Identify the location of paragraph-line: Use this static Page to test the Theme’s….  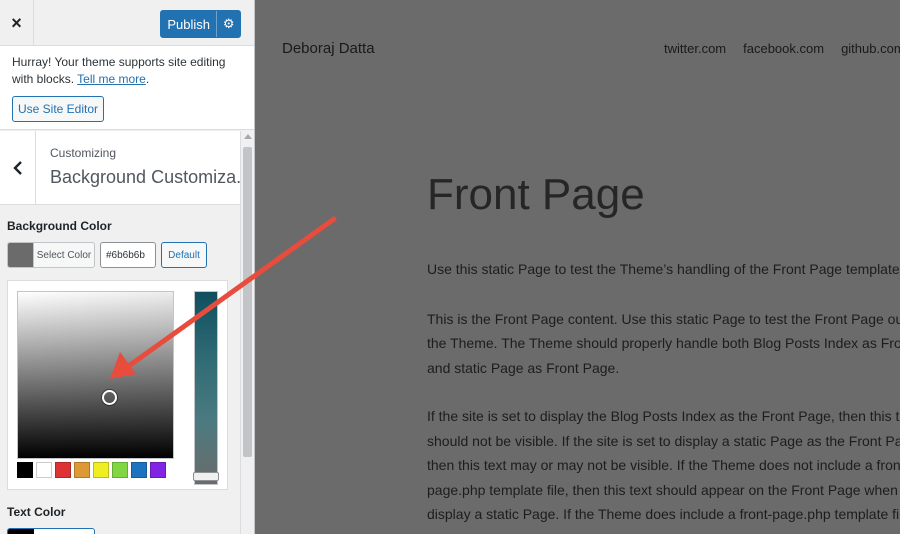
(663, 269).